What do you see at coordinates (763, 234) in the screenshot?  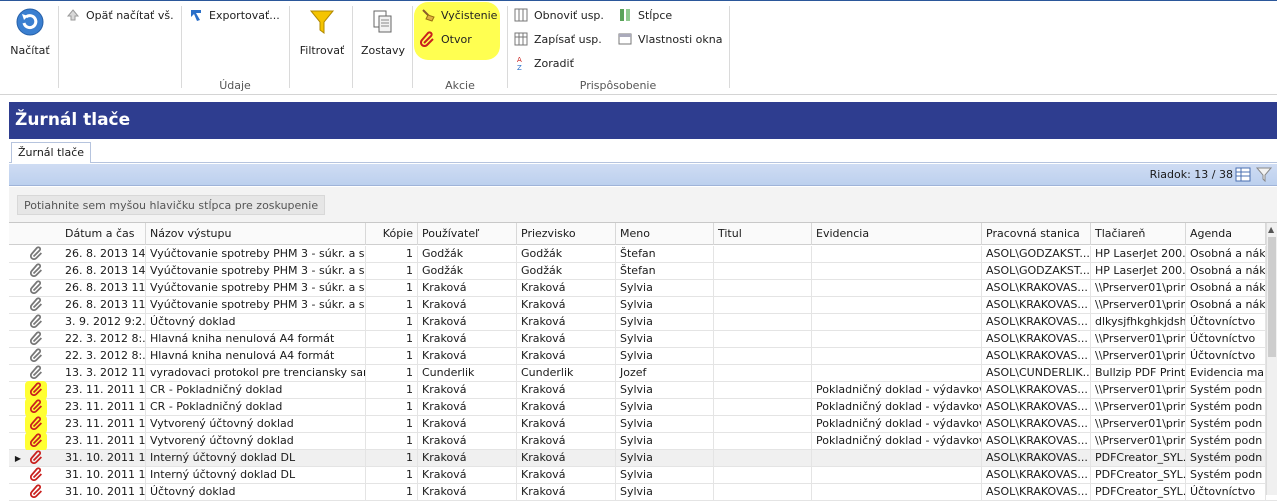 I see `header-col-title: Titul` at bounding box center [763, 234].